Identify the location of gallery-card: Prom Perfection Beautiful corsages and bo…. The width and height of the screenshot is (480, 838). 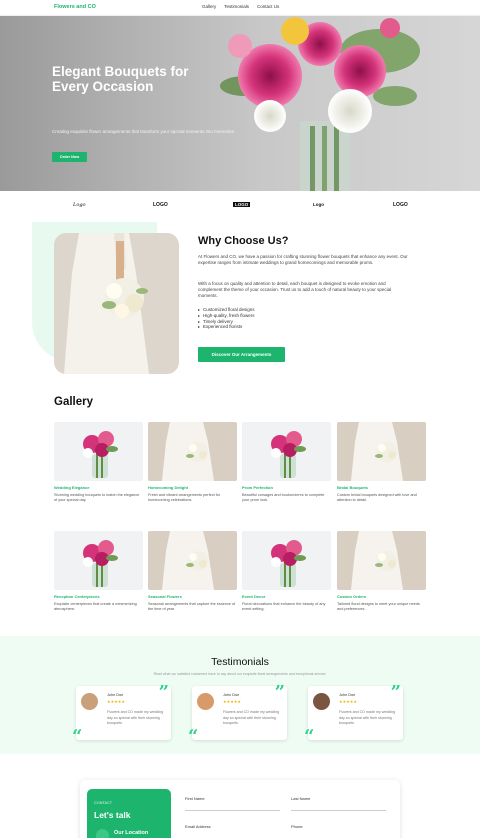
(286, 462).